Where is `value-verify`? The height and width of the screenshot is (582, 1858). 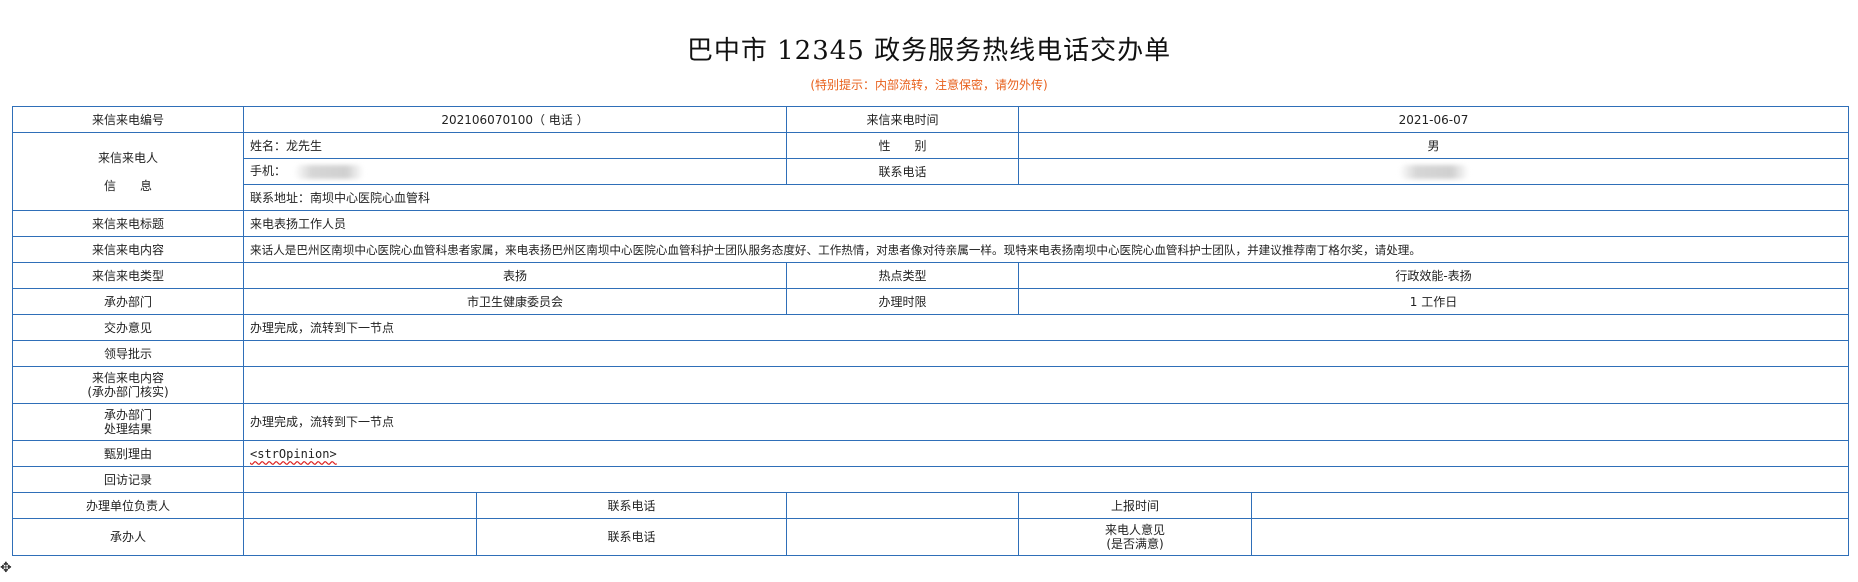 value-verify is located at coordinates (1046, 385).